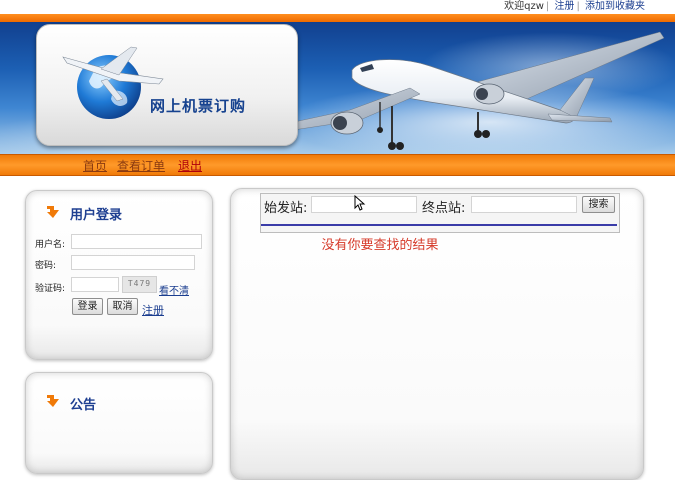 The width and height of the screenshot is (675, 480). I want to click on departure-label: 始发站:, so click(286, 208).